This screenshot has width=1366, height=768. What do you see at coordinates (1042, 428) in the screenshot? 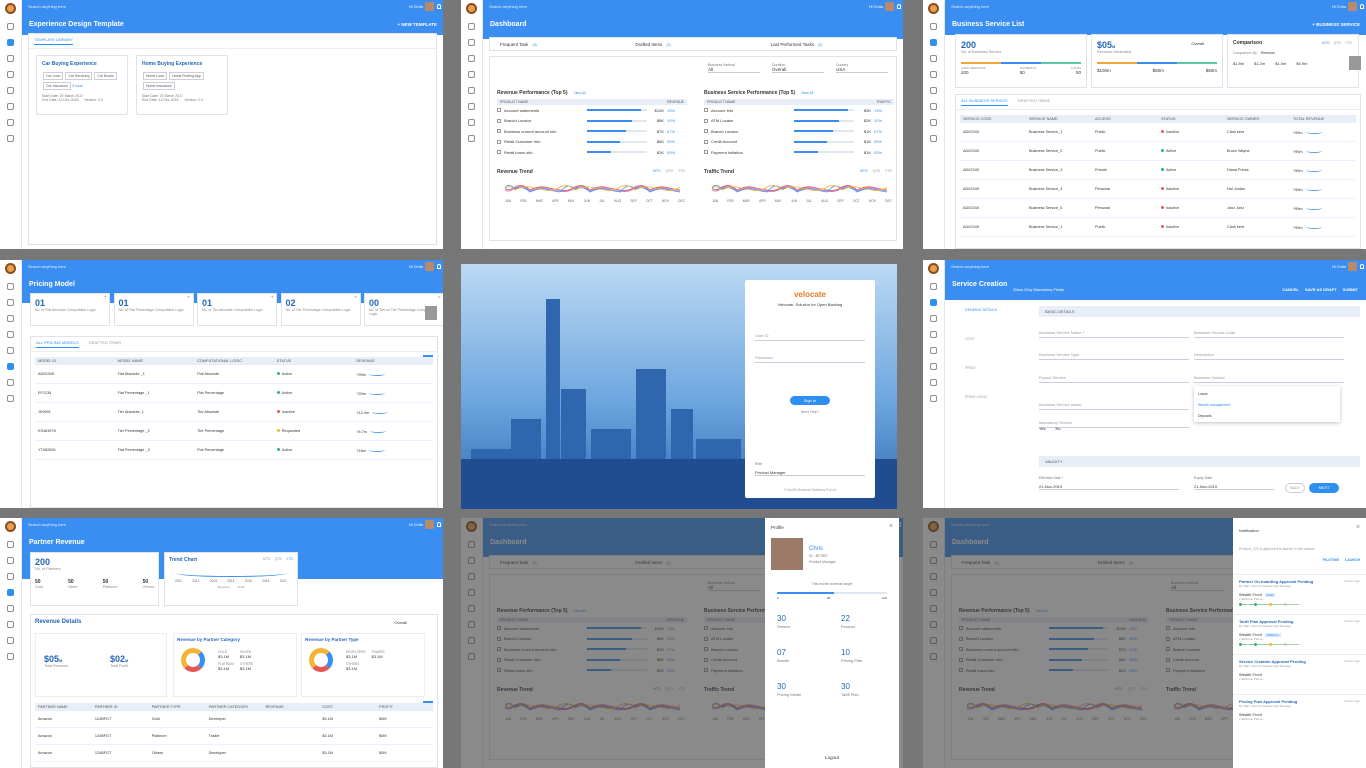
I see `radio-option: Yes` at bounding box center [1042, 428].